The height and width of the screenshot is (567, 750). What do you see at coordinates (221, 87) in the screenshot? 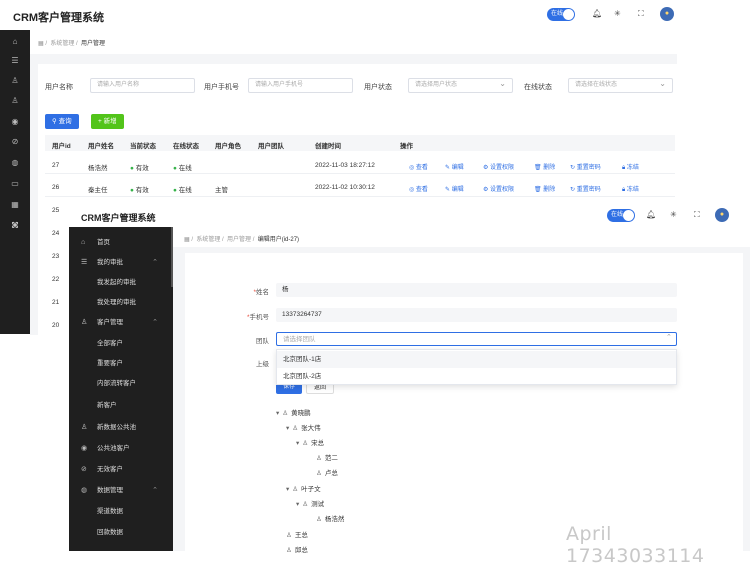
I see `phone-label: 用户手机号` at bounding box center [221, 87].